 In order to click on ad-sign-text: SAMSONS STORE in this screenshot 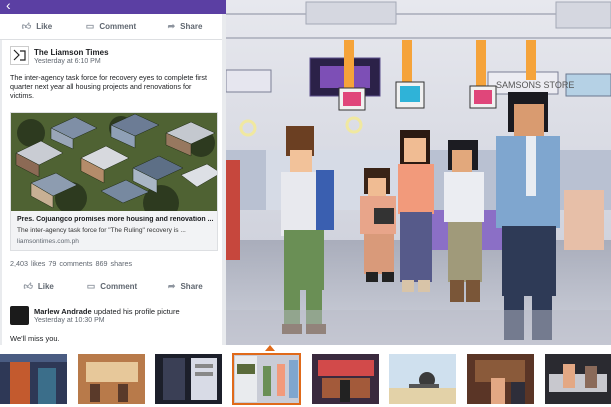, I will do `click(535, 85)`.